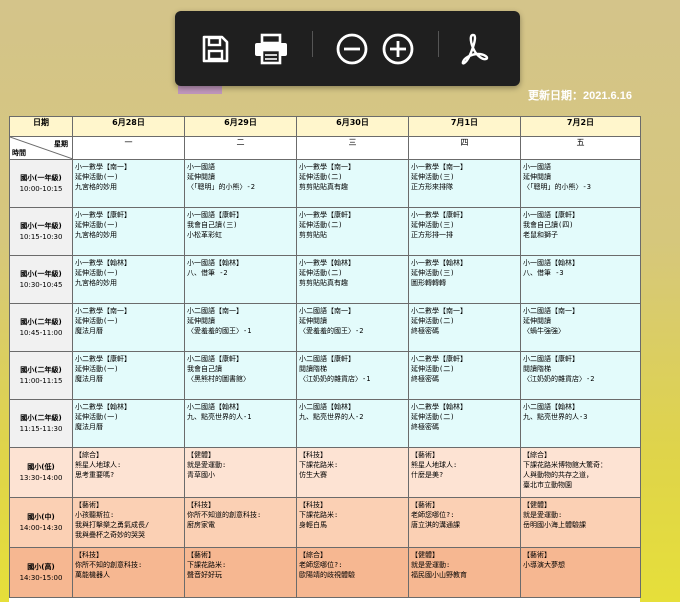 The width and height of the screenshot is (680, 602). Describe the element at coordinates (464, 231) in the screenshot. I see `lesson-cell: 小一數學【康軒】 延伸活動(三) 正方形排一排` at that location.